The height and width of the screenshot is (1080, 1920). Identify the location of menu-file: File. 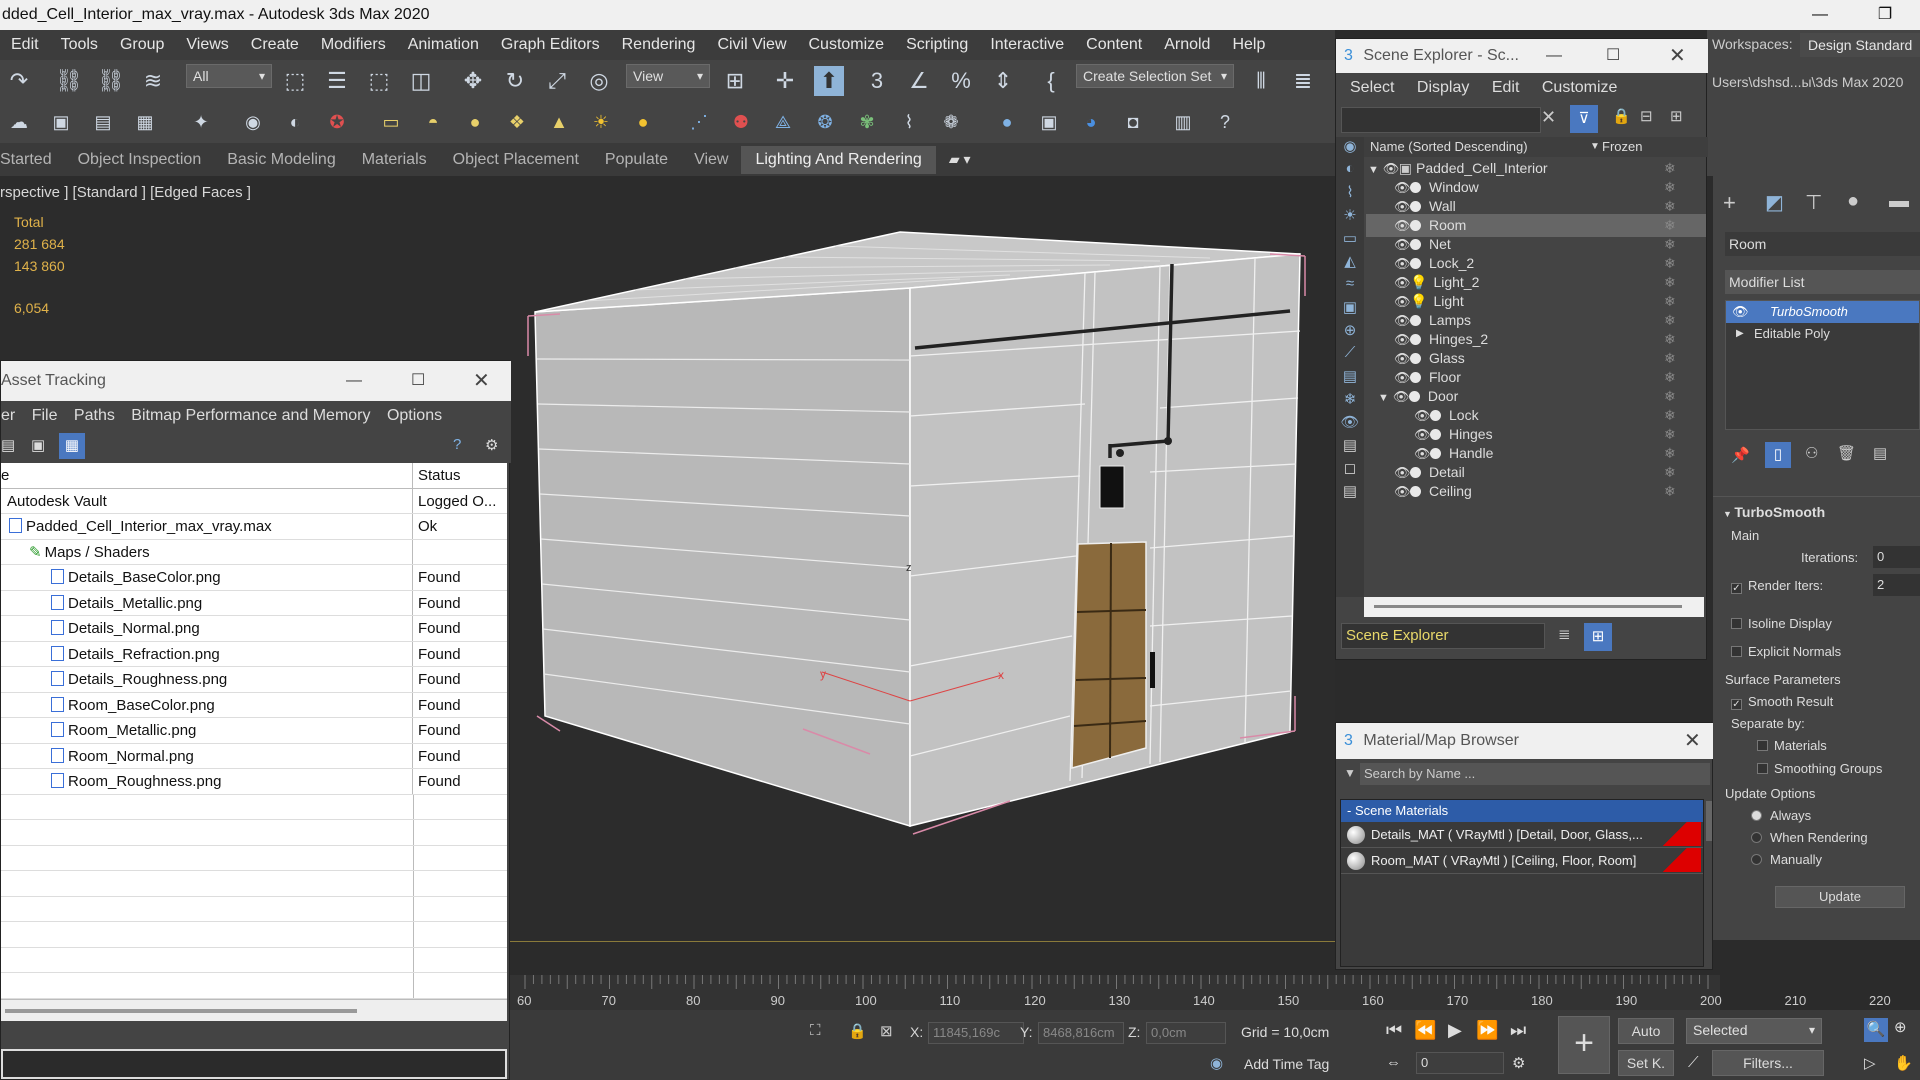
(45, 415).